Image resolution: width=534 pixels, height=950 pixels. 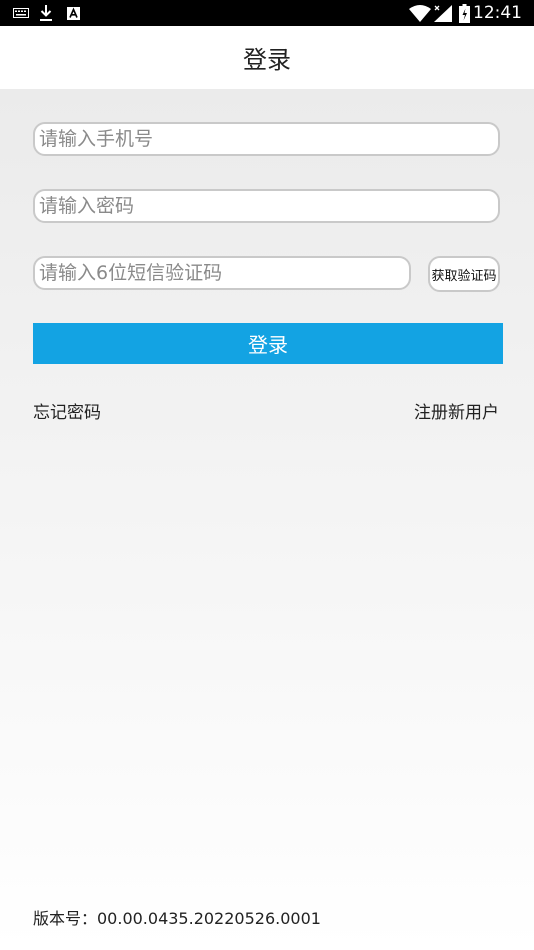 I want to click on keyboard-icon, so click(x=21, y=13).